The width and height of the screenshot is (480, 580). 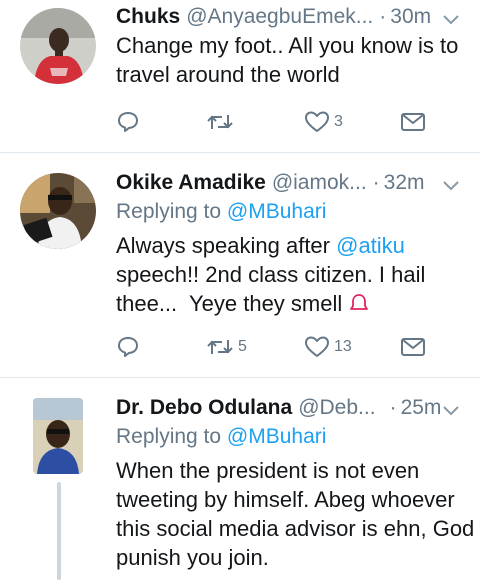 What do you see at coordinates (276, 347) in the screenshot?
I see `tweet-actions: 5 13` at bounding box center [276, 347].